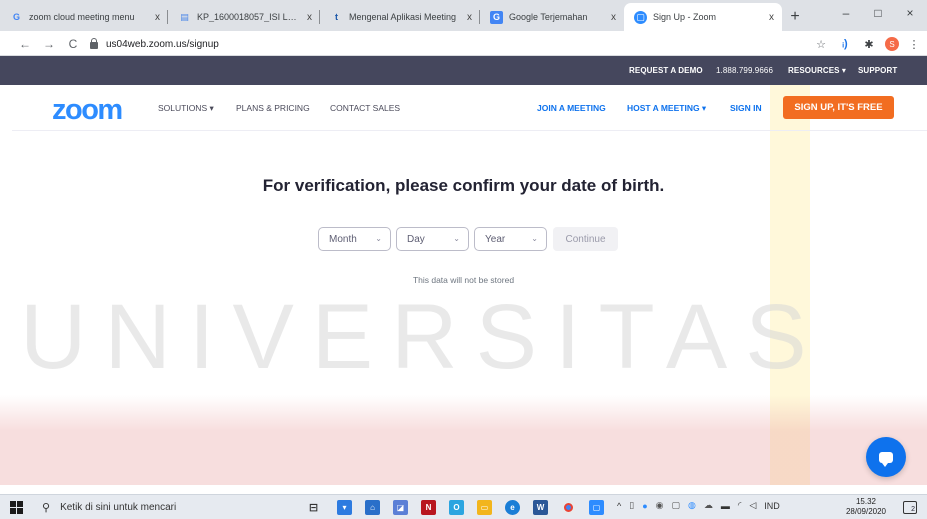  I want to click on browser-menu-icon: ⋮, so click(914, 44).